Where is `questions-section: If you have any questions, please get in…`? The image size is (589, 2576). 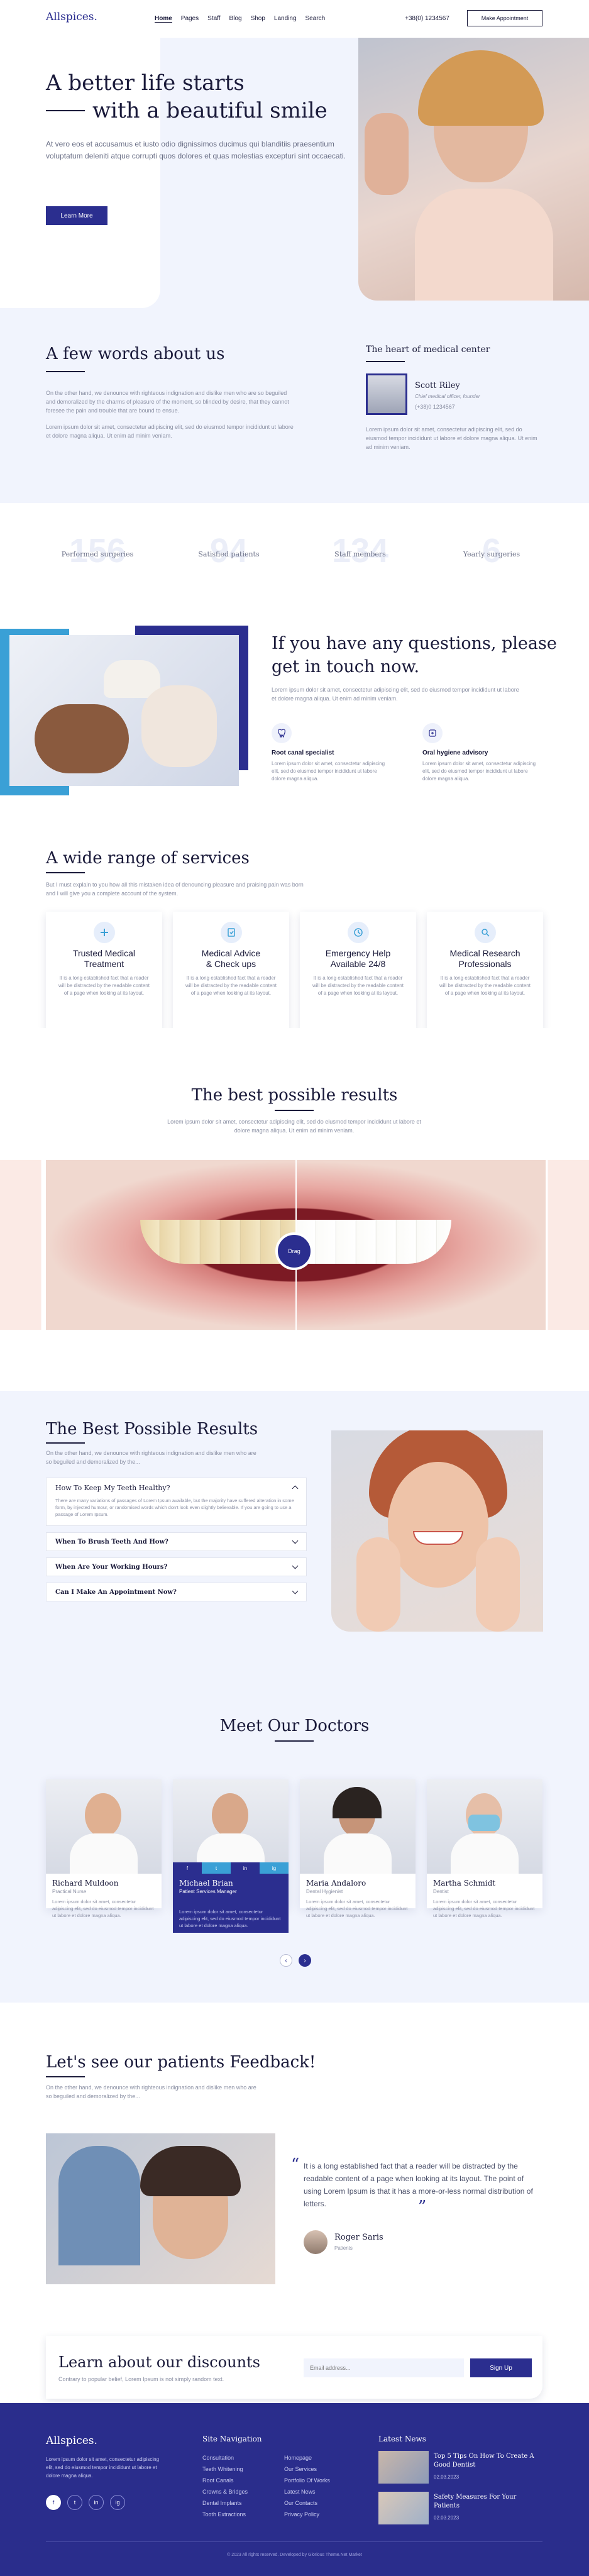
questions-section: If you have any questions, please get in… is located at coordinates (294, 714).